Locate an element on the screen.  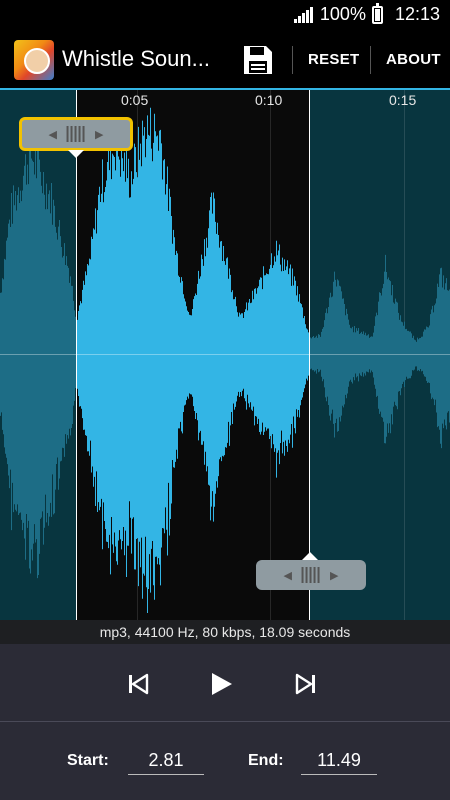
trim-fields: Start: End: is located at coordinates (225, 761).